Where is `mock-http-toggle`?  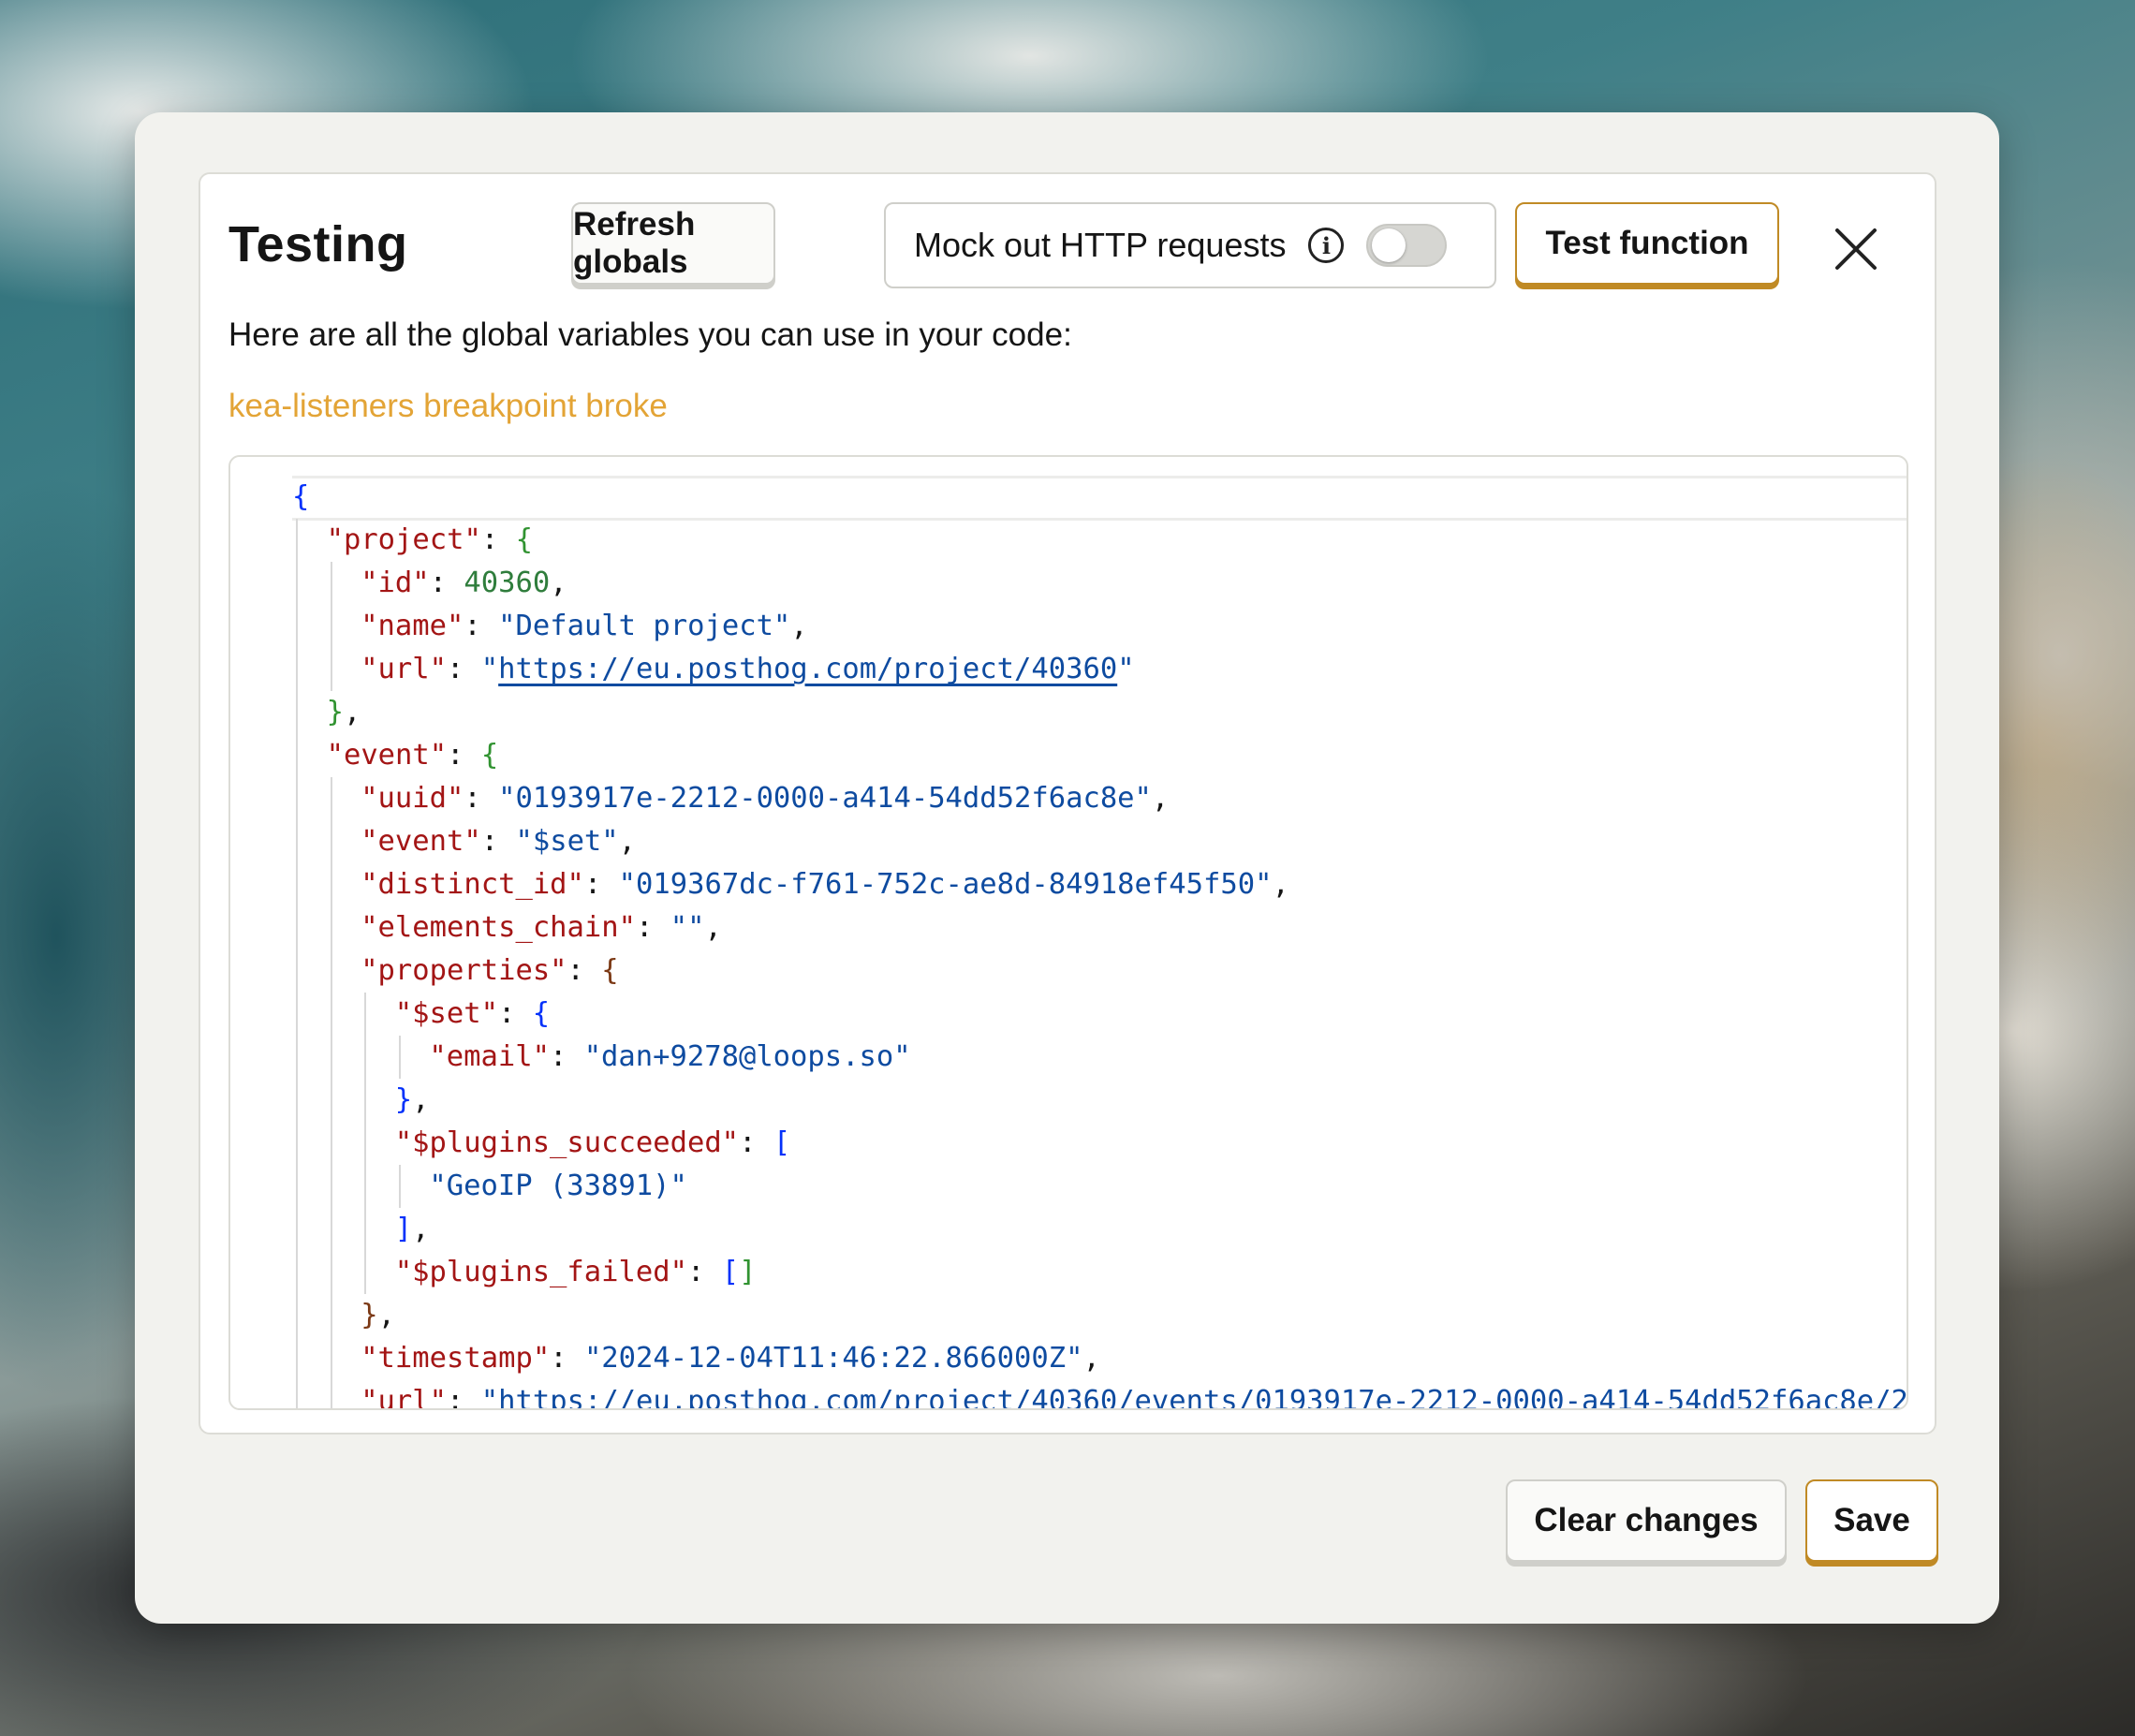 mock-http-toggle is located at coordinates (1407, 246).